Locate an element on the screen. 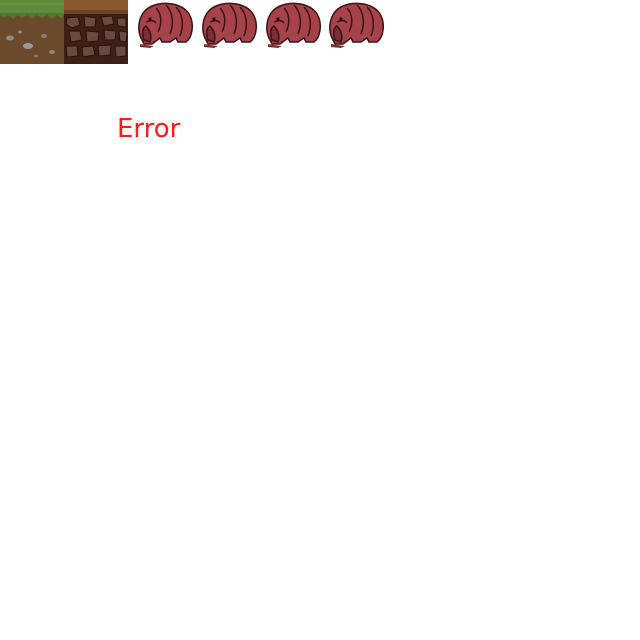  grass-dirt-tile is located at coordinates (32, 32).